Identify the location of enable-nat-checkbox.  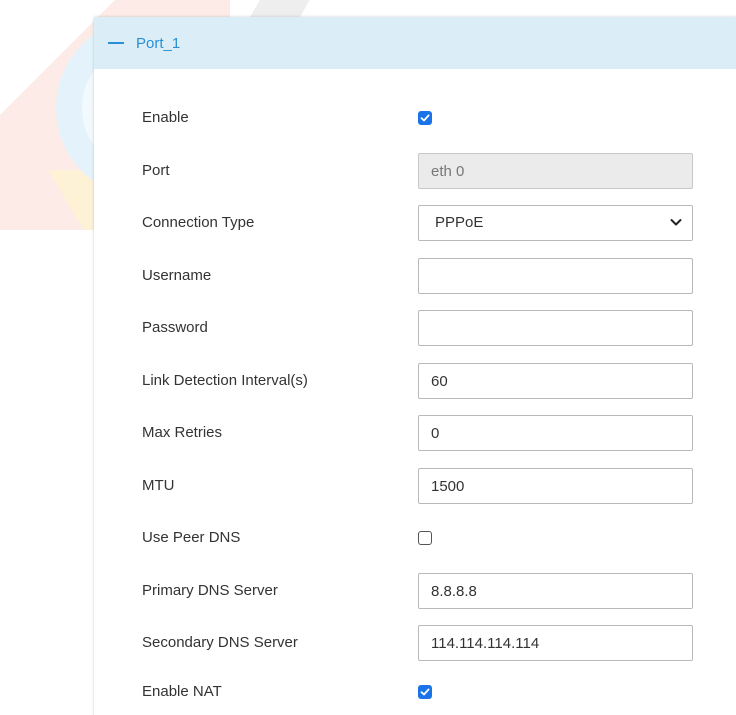
(425, 692).